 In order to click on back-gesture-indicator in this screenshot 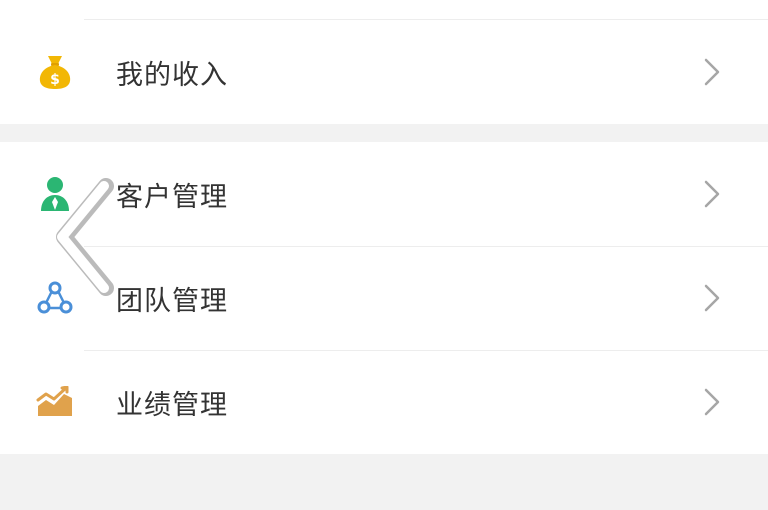, I will do `click(85, 237)`.